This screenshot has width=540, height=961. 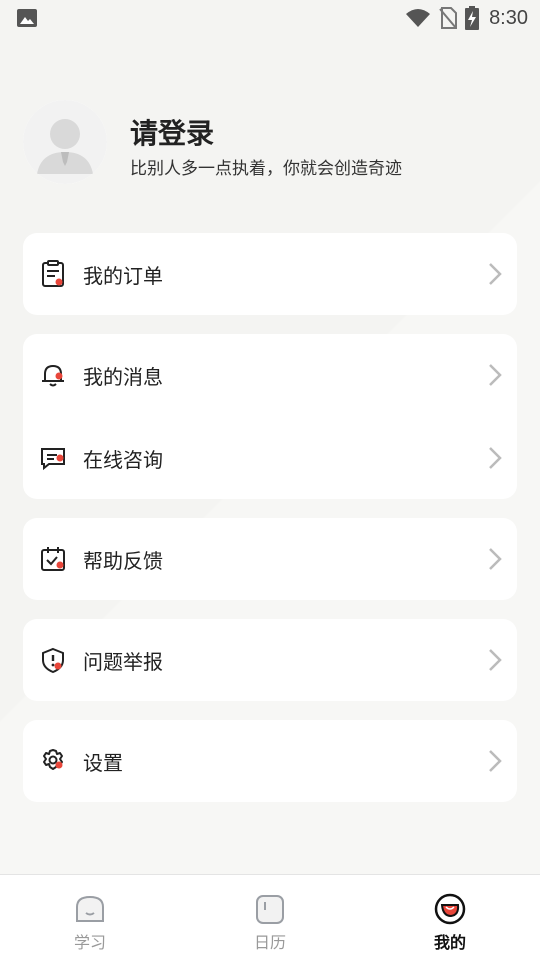 What do you see at coordinates (53, 459) in the screenshot?
I see `chat-icon` at bounding box center [53, 459].